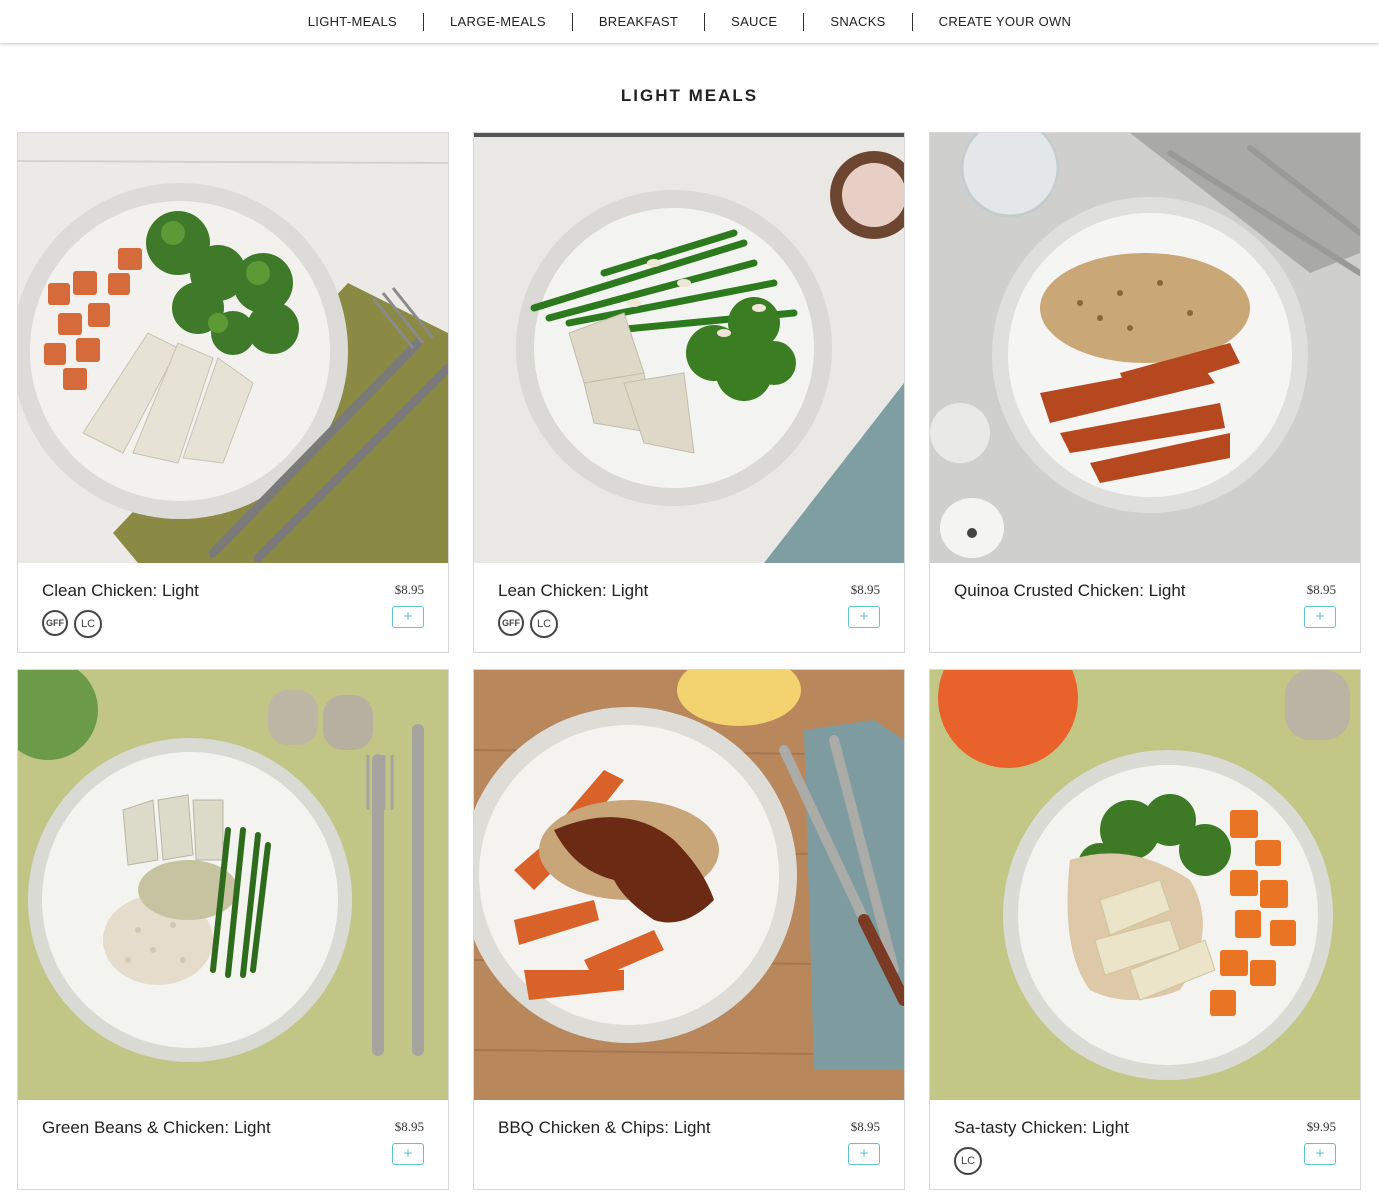 This screenshot has height=1204, width=1379. Describe the element at coordinates (156, 1128) in the screenshot. I see `meal-name: Green Beans & Chicken: Light` at that location.